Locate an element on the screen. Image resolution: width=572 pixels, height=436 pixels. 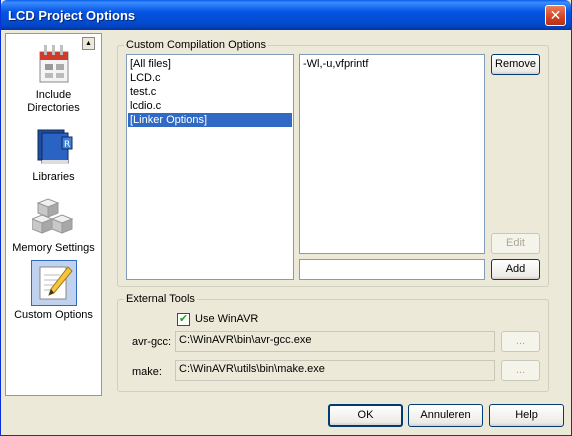
remove-button: Remove is located at coordinates (515, 64).